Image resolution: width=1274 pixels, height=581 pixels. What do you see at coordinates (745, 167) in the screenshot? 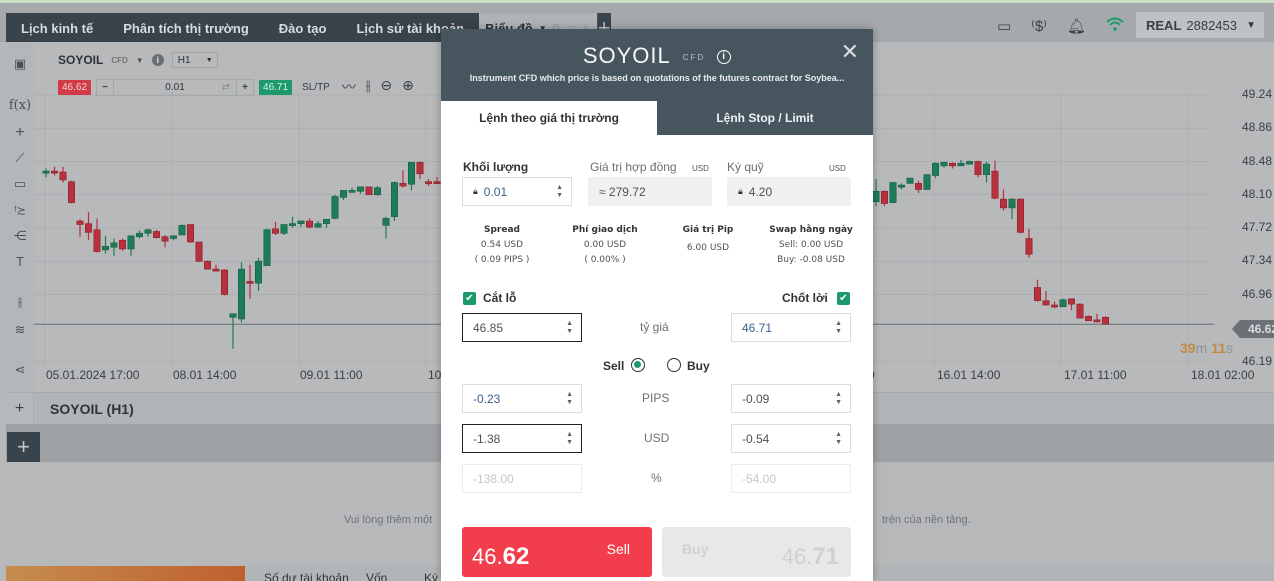
I see `margin-label: Ký quỹ` at bounding box center [745, 167].